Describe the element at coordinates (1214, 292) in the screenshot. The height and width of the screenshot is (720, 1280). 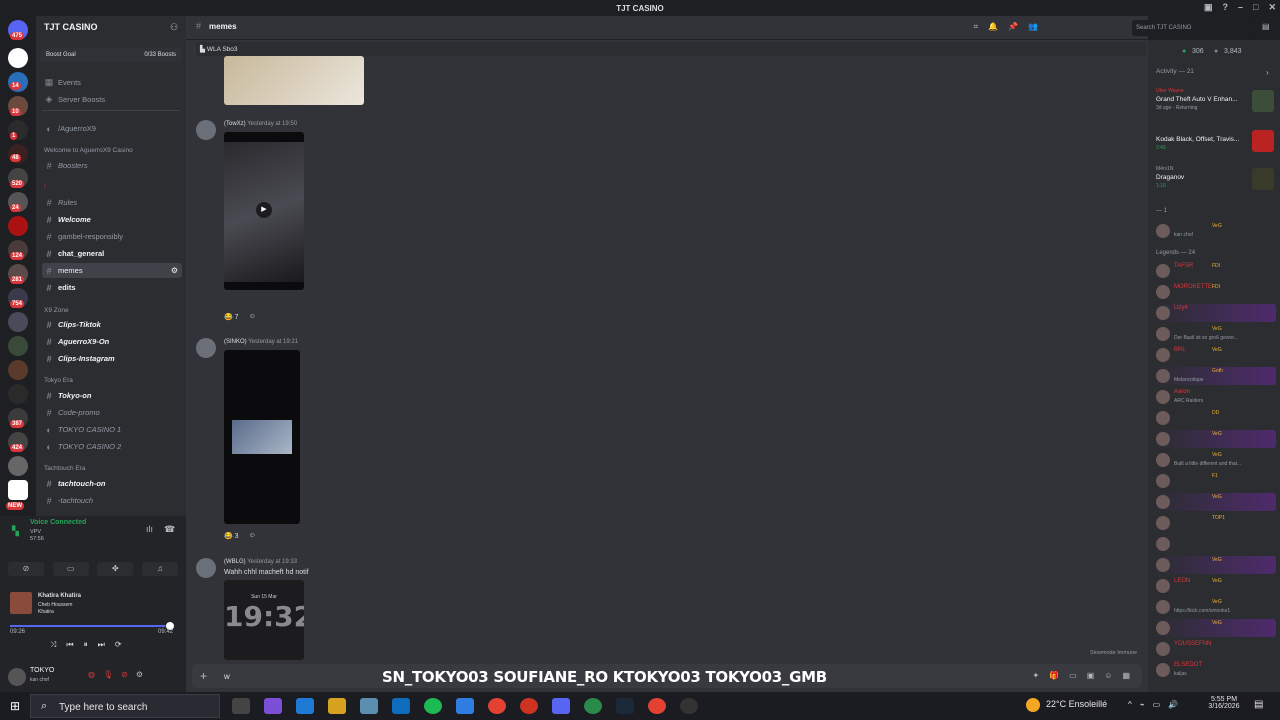
I see `member-row: MOROKETTE FDI` at that location.